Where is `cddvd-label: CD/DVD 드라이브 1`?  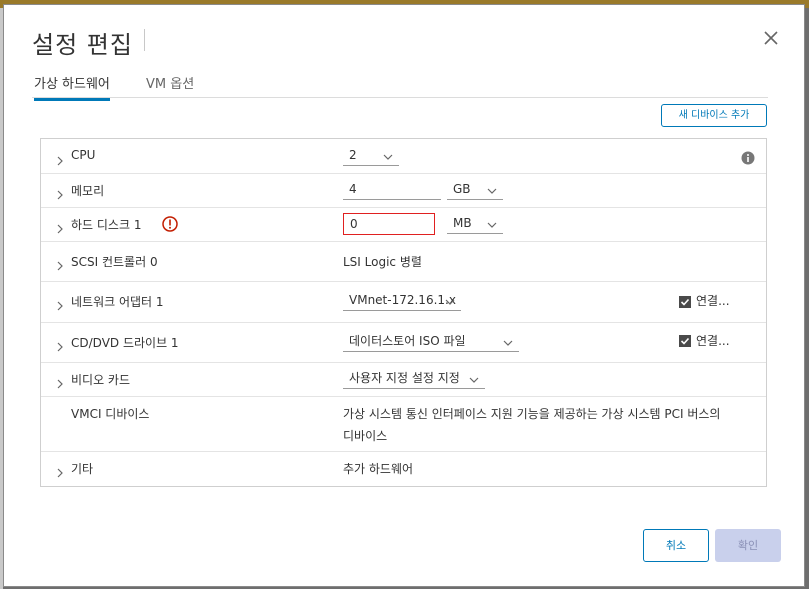
cddvd-label: CD/DVD 드라이브 1 is located at coordinates (125, 343).